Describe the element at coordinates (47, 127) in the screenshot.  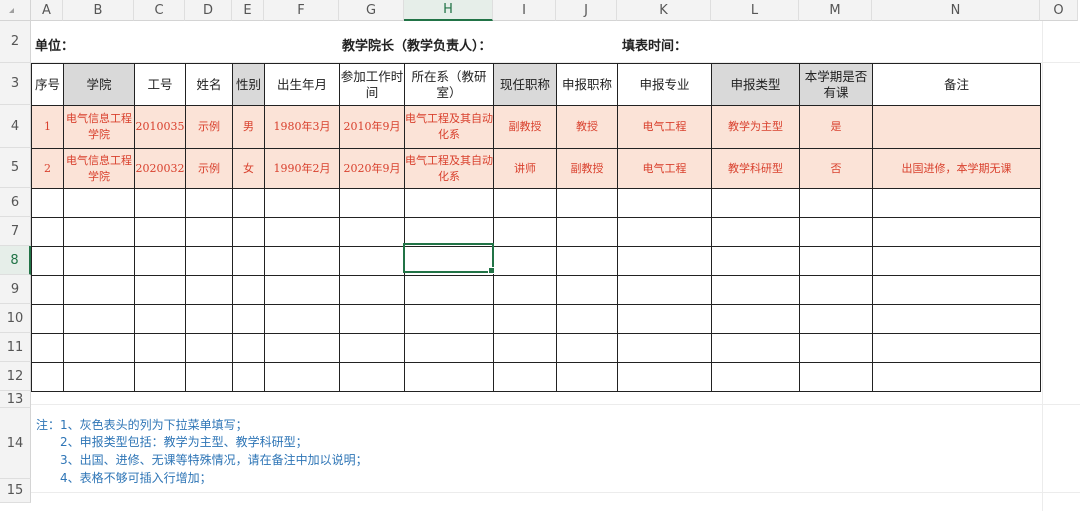
I see `table-cell: 1` at that location.